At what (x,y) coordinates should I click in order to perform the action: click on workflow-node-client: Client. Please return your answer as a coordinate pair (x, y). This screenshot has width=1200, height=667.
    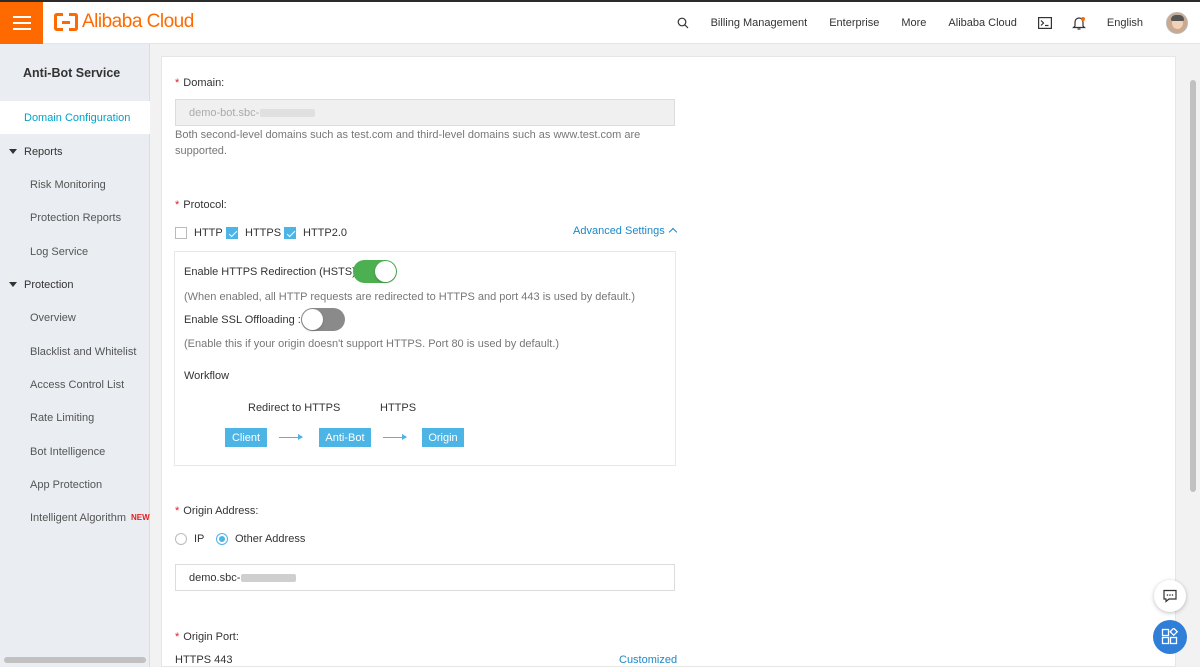
    Looking at the image, I should click on (246, 437).